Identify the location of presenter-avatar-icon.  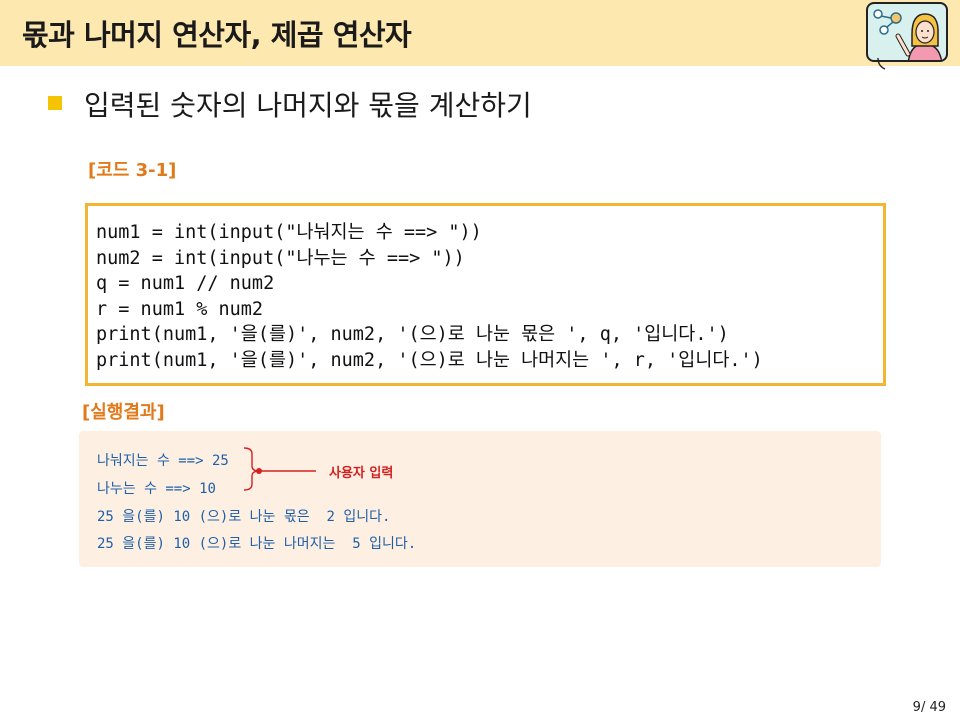
(907, 32).